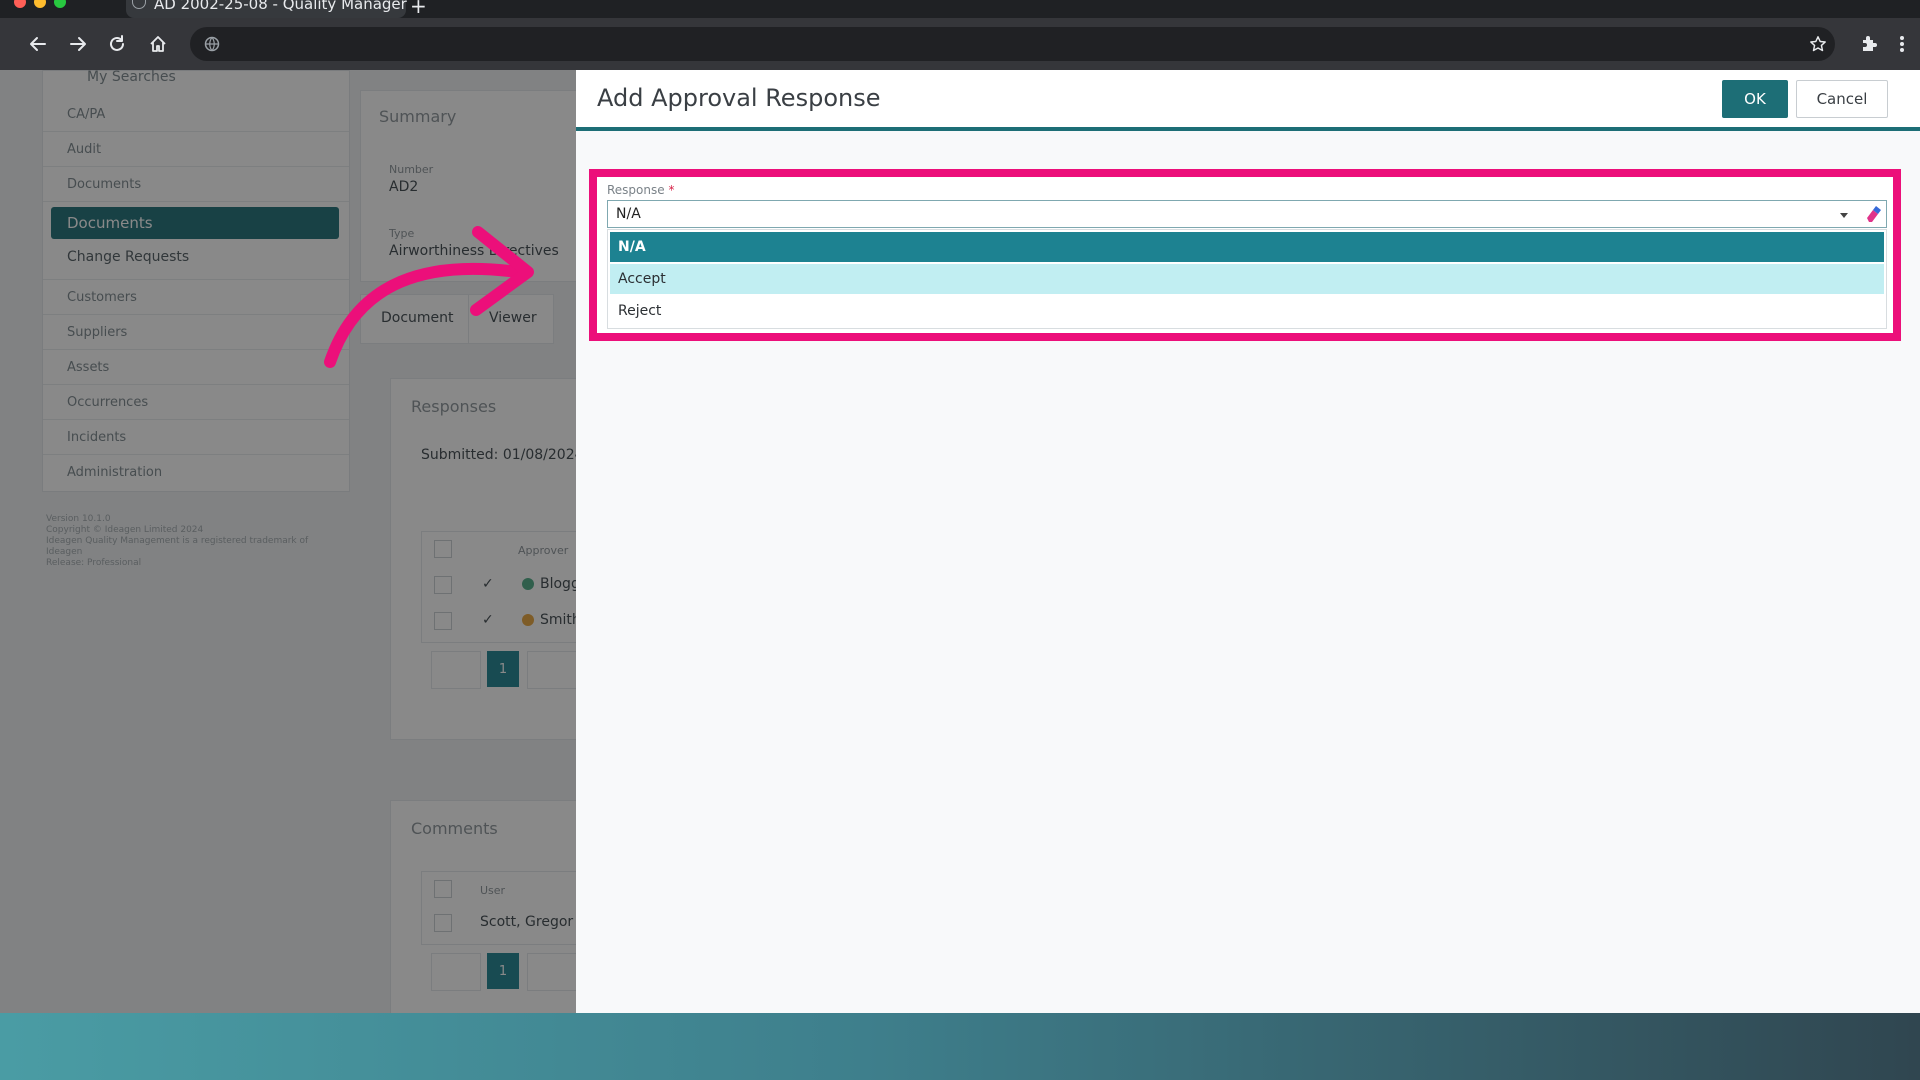 The image size is (1920, 1080). What do you see at coordinates (960, 9) in the screenshot?
I see `tab-strip: AD 2002-25-08 - Quality Manager +` at bounding box center [960, 9].